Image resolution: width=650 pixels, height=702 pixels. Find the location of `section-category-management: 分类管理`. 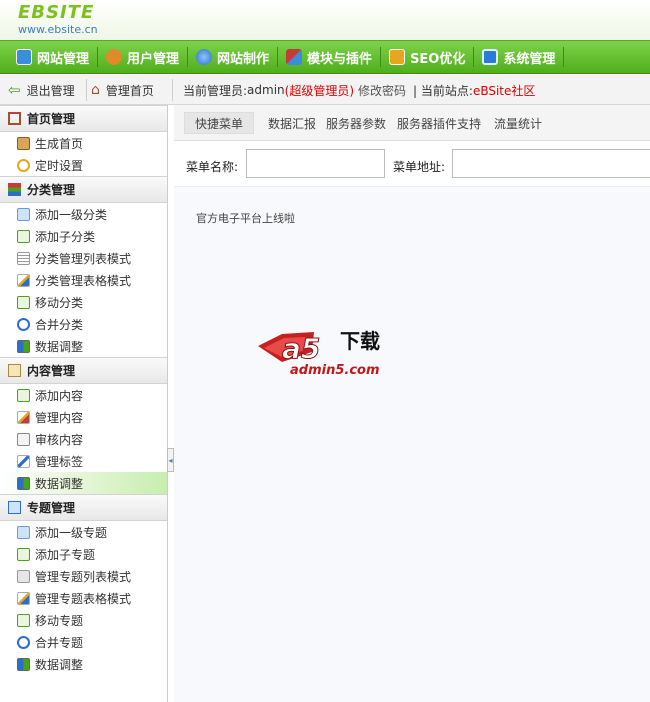

section-category-management: 分类管理 is located at coordinates (83, 189).